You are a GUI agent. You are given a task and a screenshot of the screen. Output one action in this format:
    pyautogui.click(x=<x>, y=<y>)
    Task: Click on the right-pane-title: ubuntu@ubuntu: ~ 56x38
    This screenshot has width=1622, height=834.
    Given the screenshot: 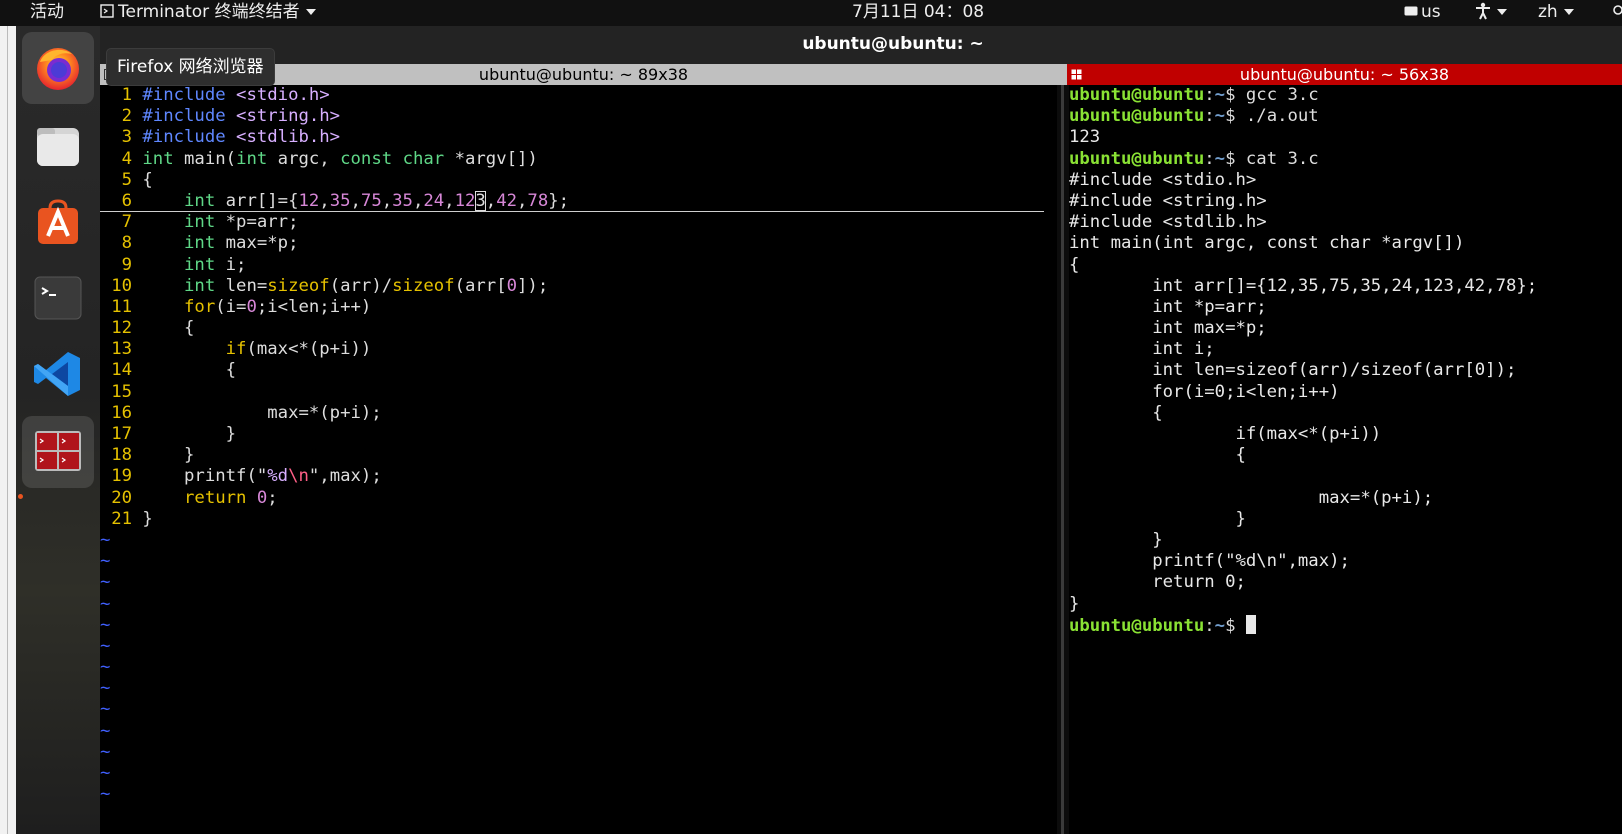 What is the action you would take?
    pyautogui.click(x=1344, y=74)
    